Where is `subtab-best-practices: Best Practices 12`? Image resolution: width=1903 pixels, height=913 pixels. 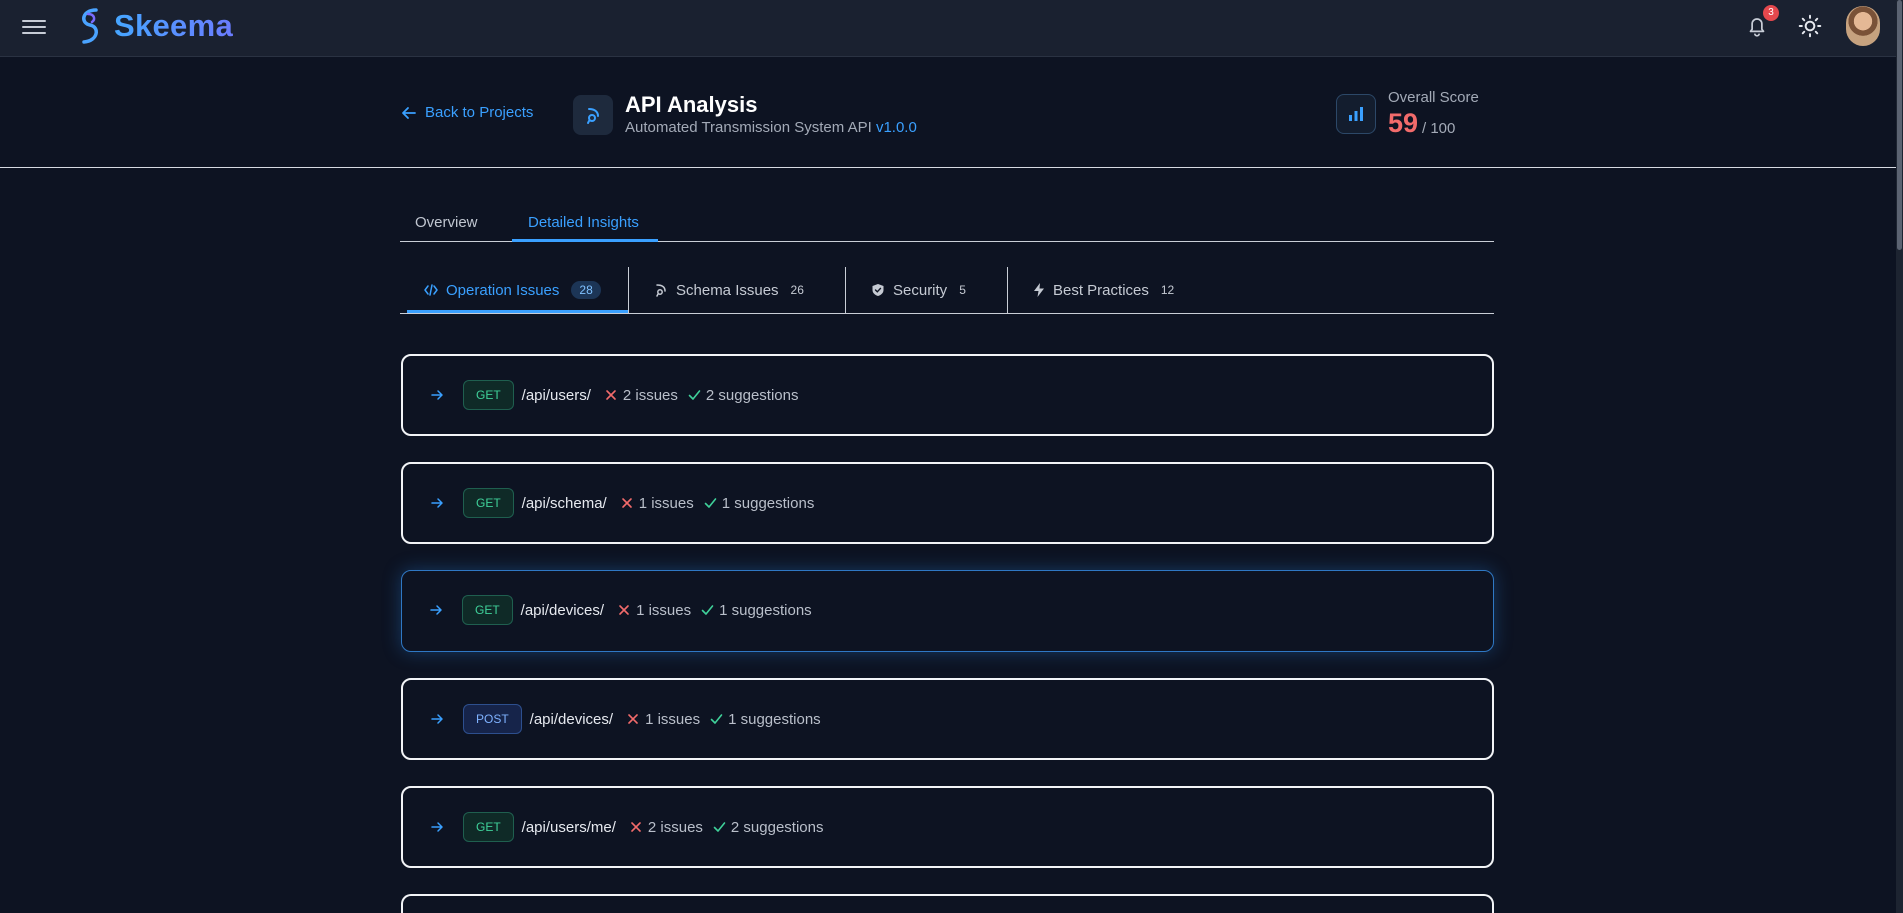
subtab-best-practices: Best Practices 12 is located at coordinates (1103, 290).